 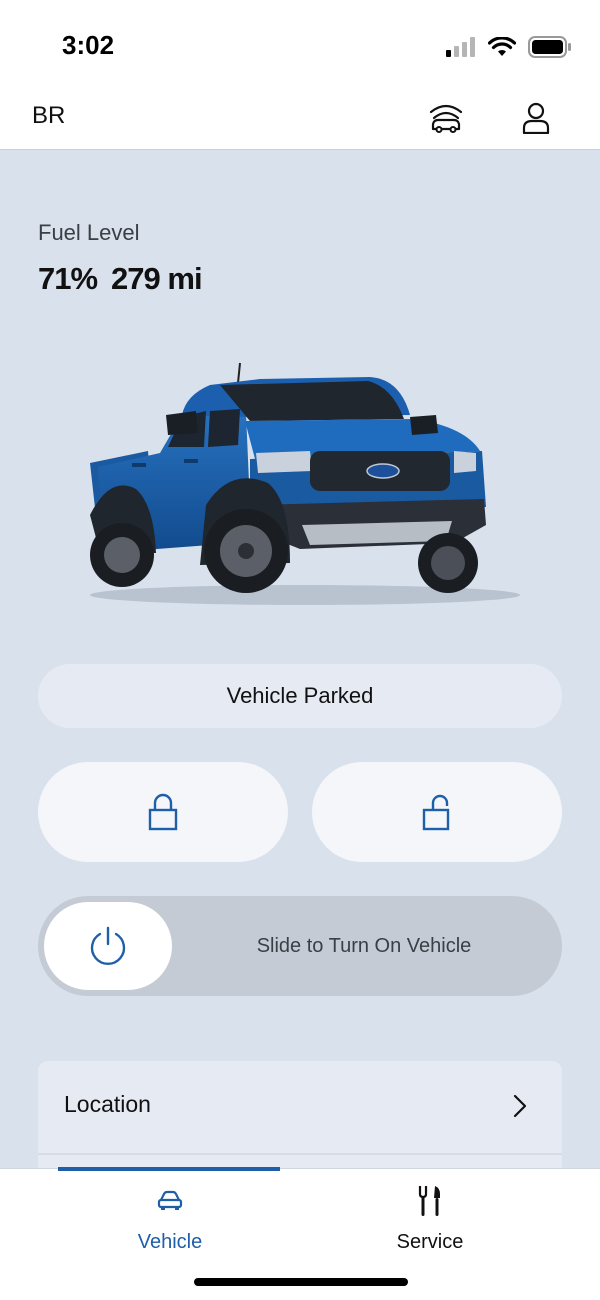 I want to click on fuel-range: 279 mi, so click(x=157, y=278).